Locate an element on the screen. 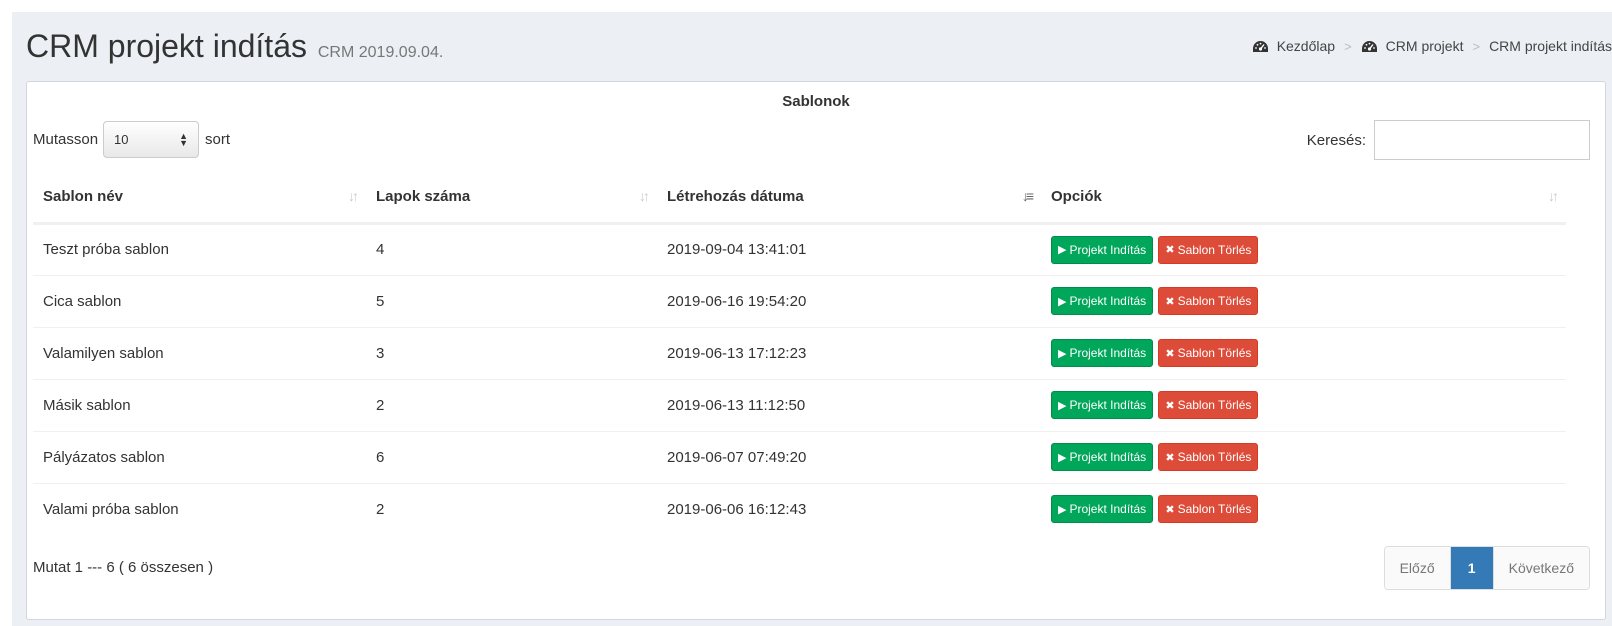  cell-pages: 6 is located at coordinates (511, 456).